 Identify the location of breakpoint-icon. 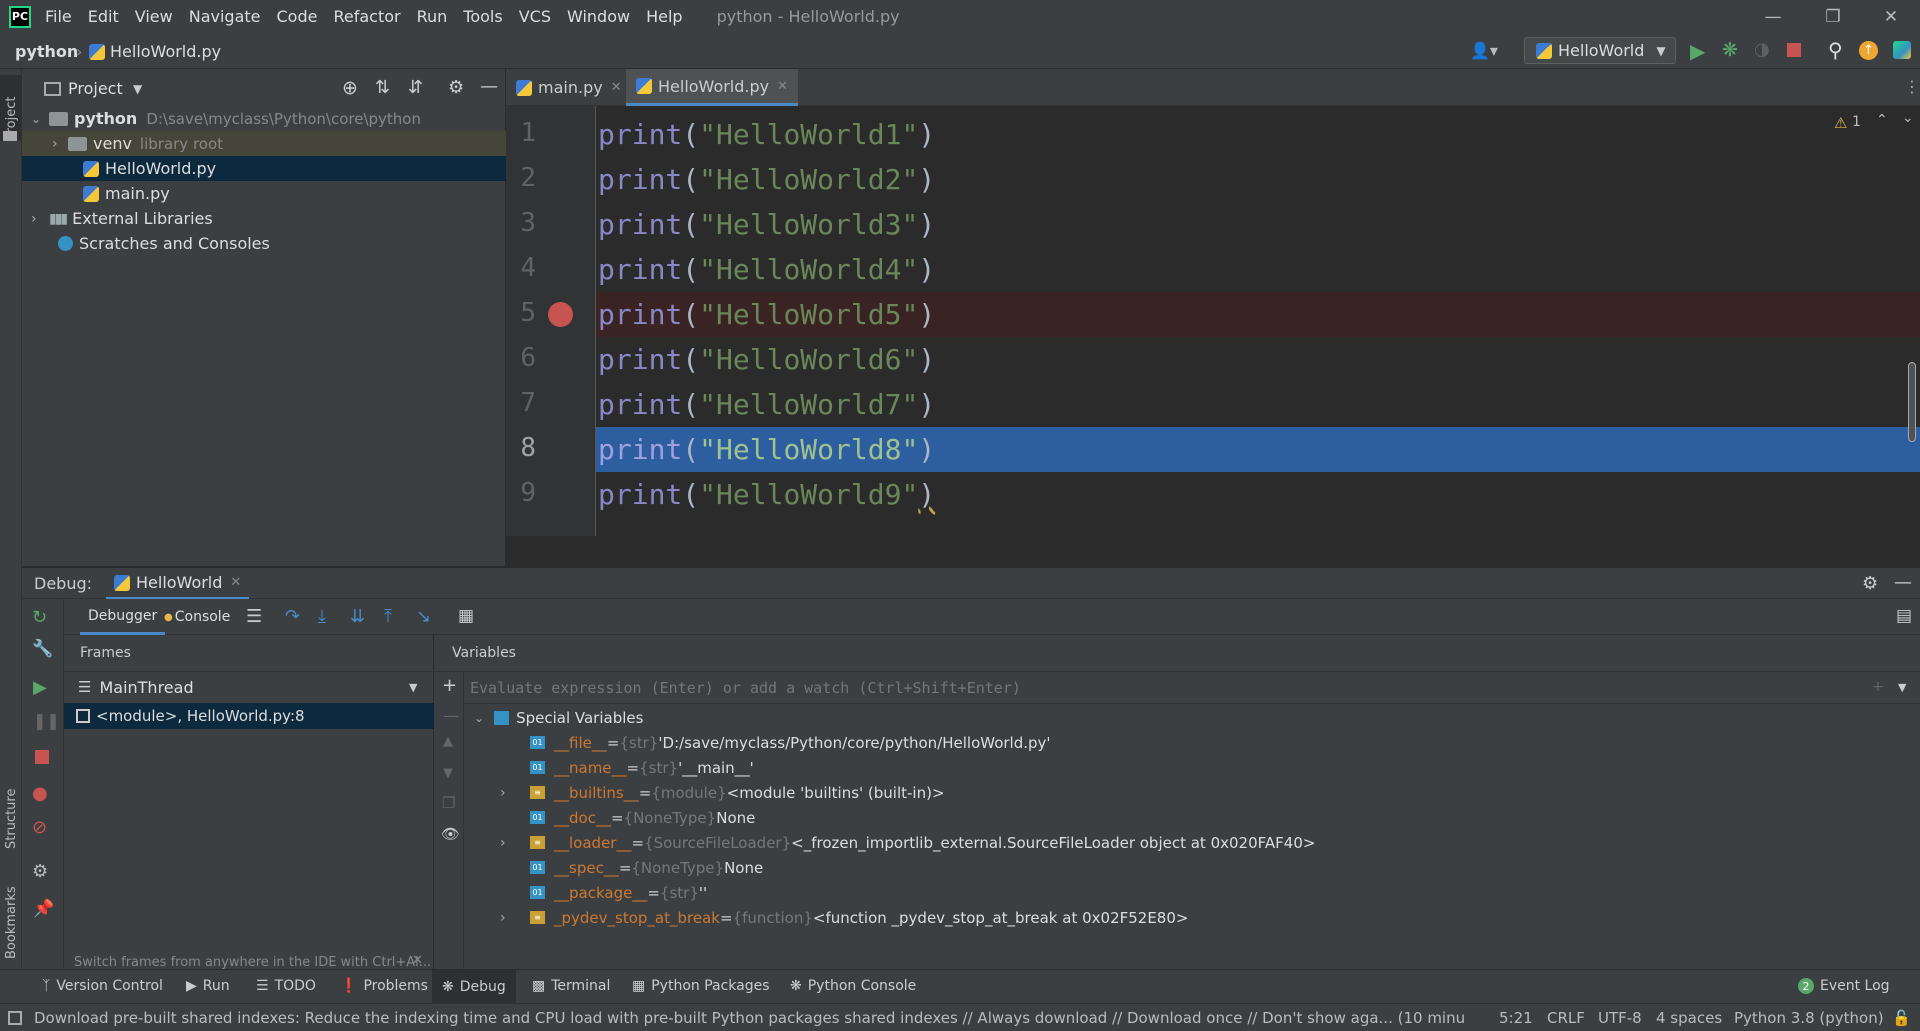
(560, 314).